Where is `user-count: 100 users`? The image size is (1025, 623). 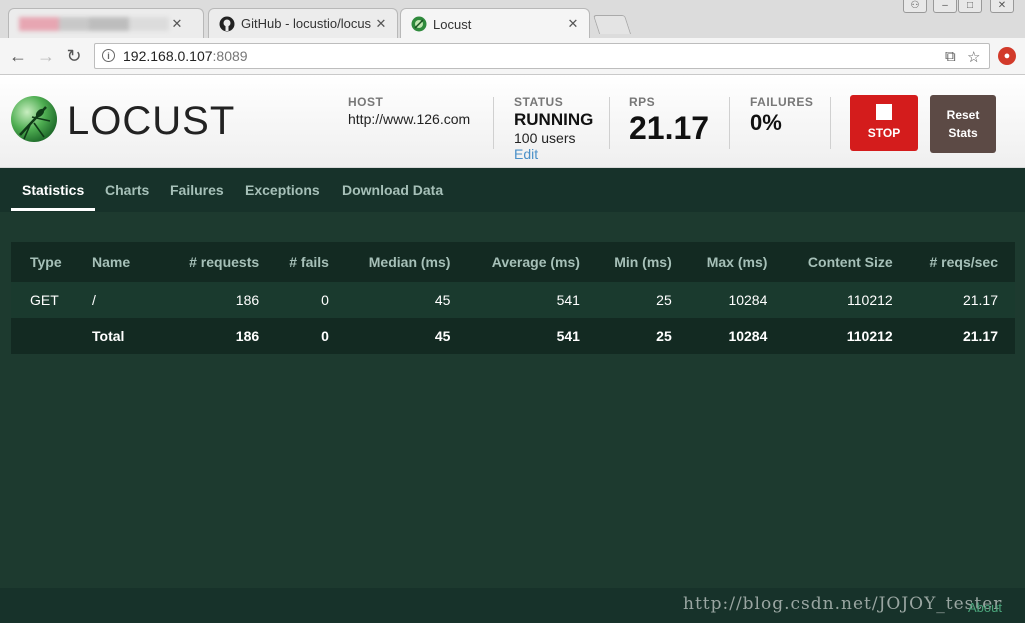
user-count: 100 users is located at coordinates (545, 138).